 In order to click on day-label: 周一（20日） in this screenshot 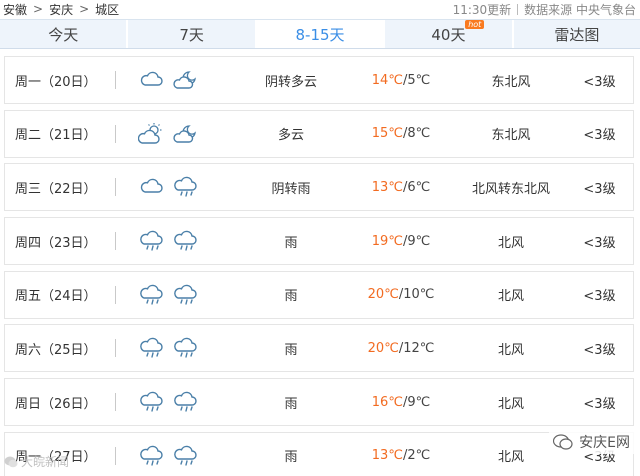, I will do `click(56, 82)`.